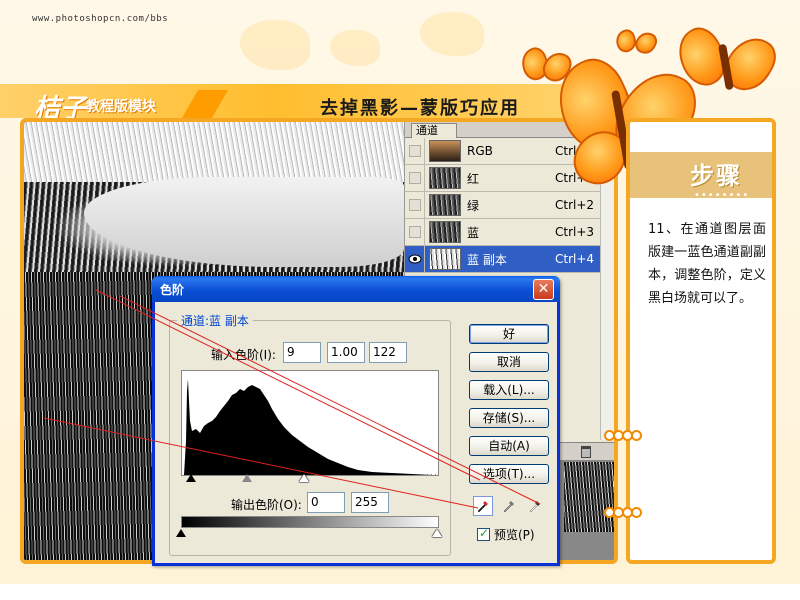  Describe the element at coordinates (356, 289) in the screenshot. I see `dialog-titlebar: 色阶 ✕` at that location.